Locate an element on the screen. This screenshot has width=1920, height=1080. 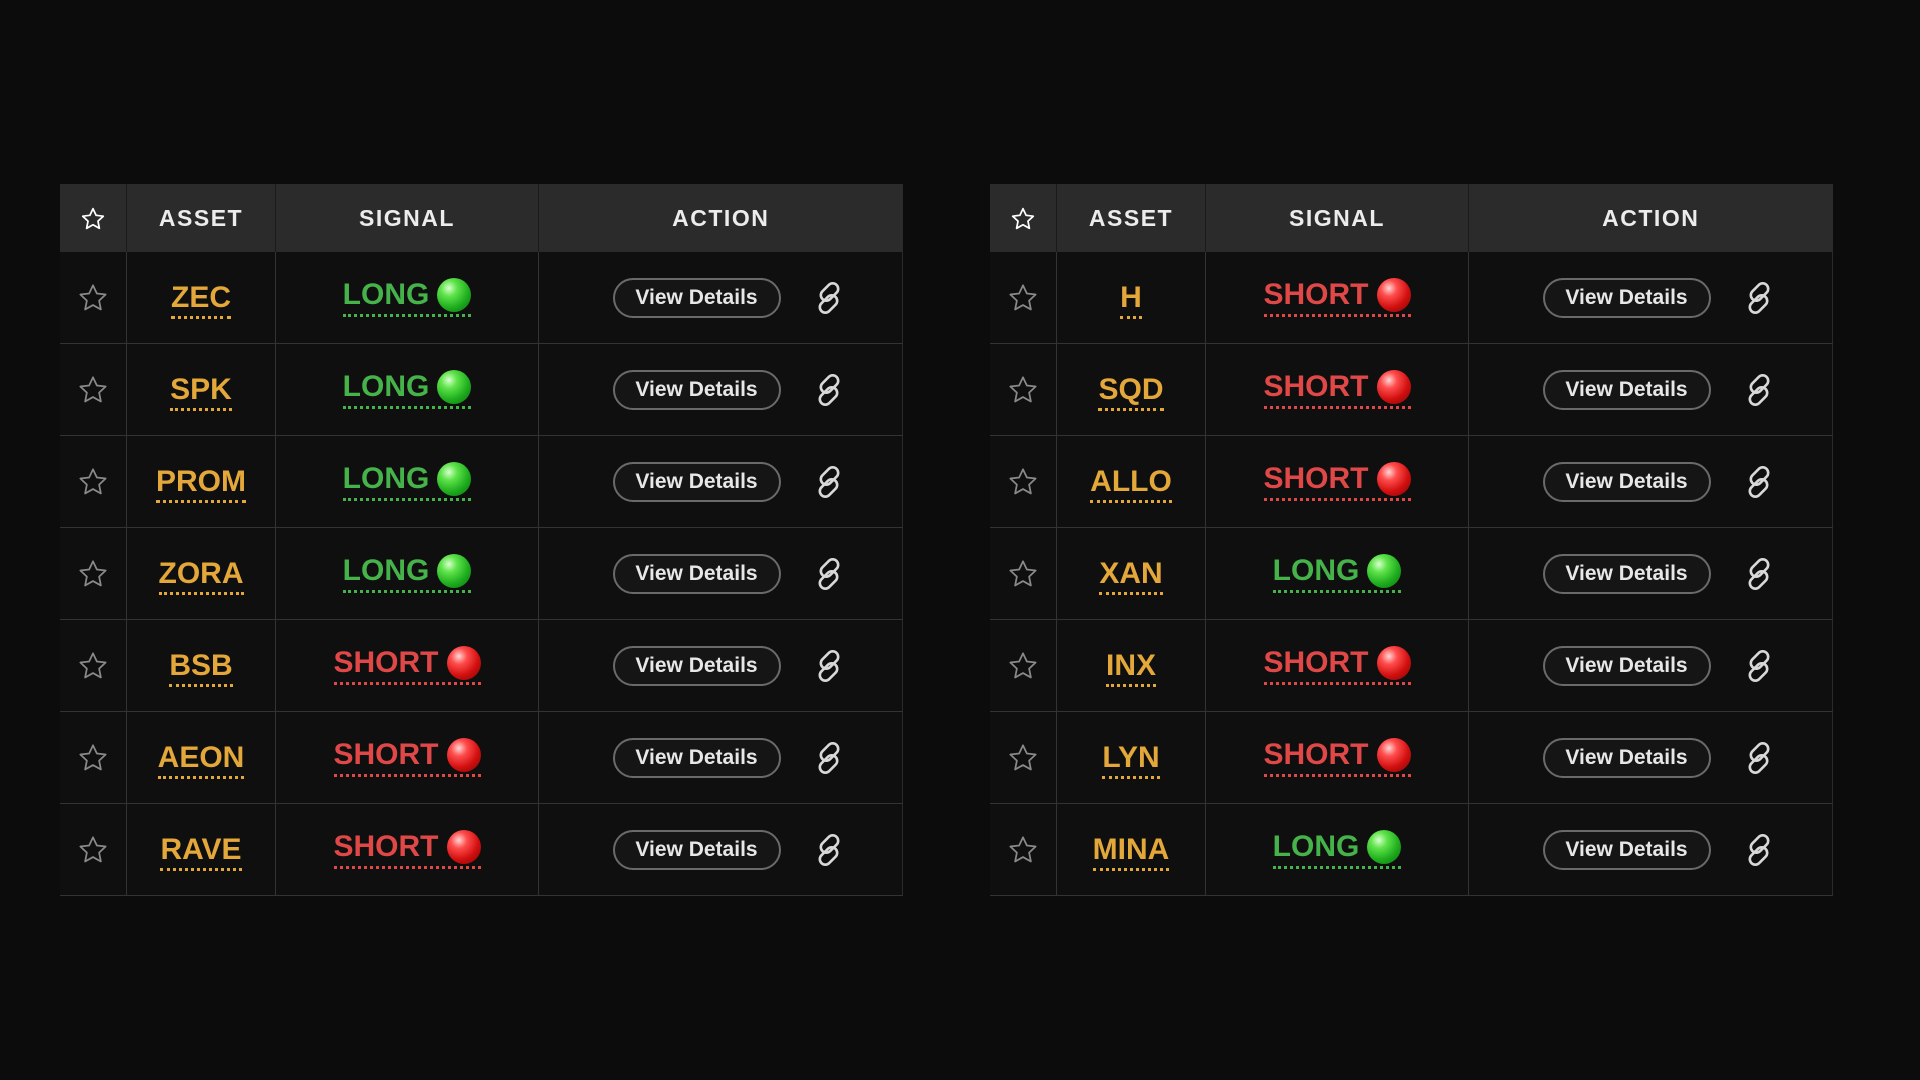
table-row: ZEC LONG View Details is located at coordinates (481, 298).